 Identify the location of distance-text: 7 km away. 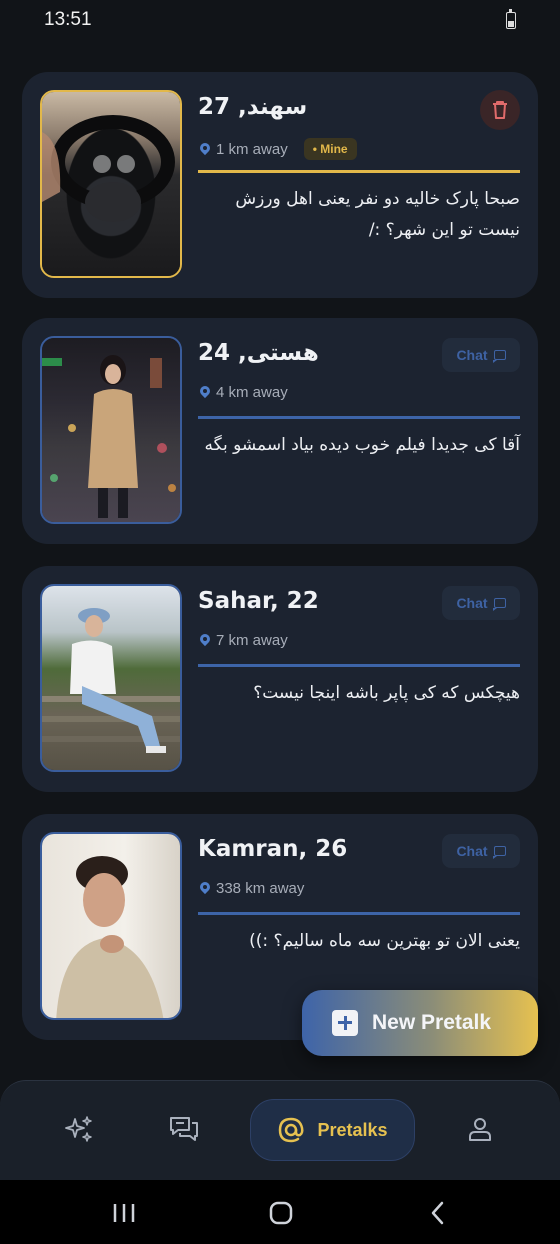
(252, 640).